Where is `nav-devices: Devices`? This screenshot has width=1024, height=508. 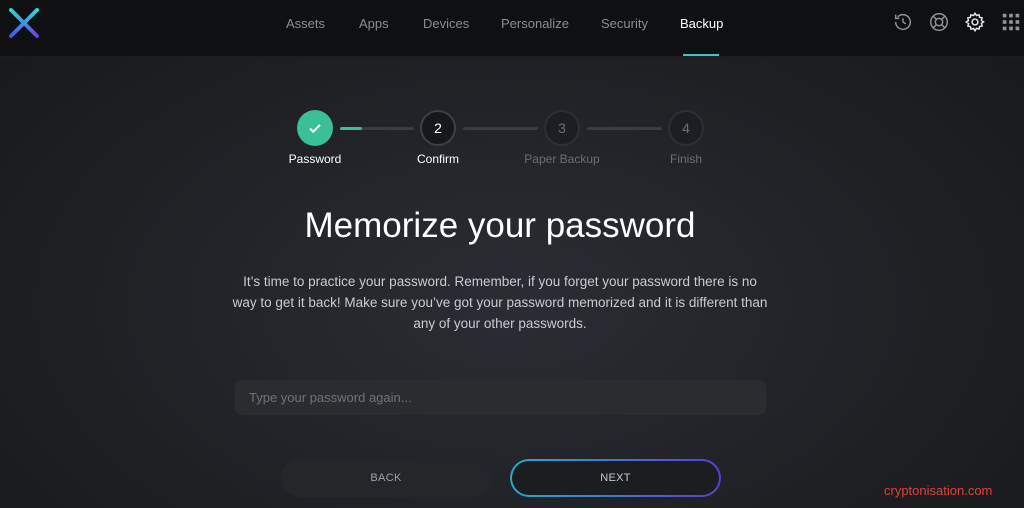
nav-devices: Devices is located at coordinates (446, 24).